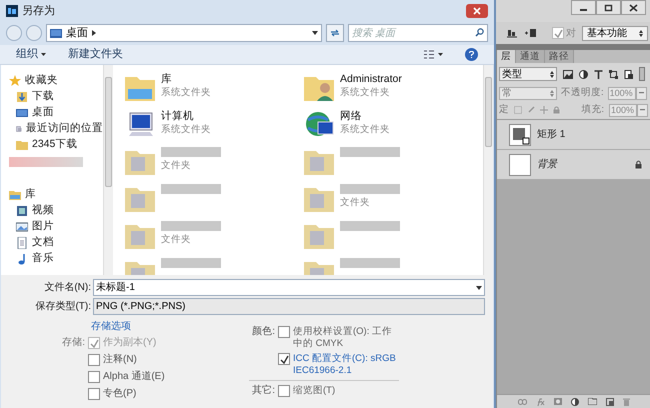 The image size is (650, 408). I want to click on move-icon, so click(544, 110).